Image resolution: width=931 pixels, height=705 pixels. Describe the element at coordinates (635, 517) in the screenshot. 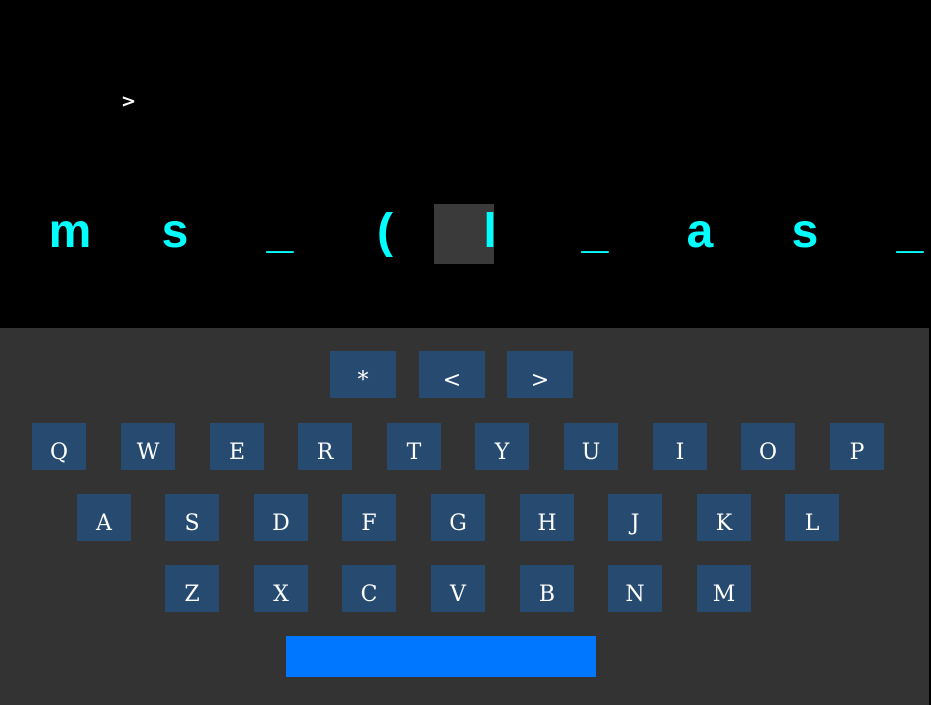

I see `key-j: J` at that location.